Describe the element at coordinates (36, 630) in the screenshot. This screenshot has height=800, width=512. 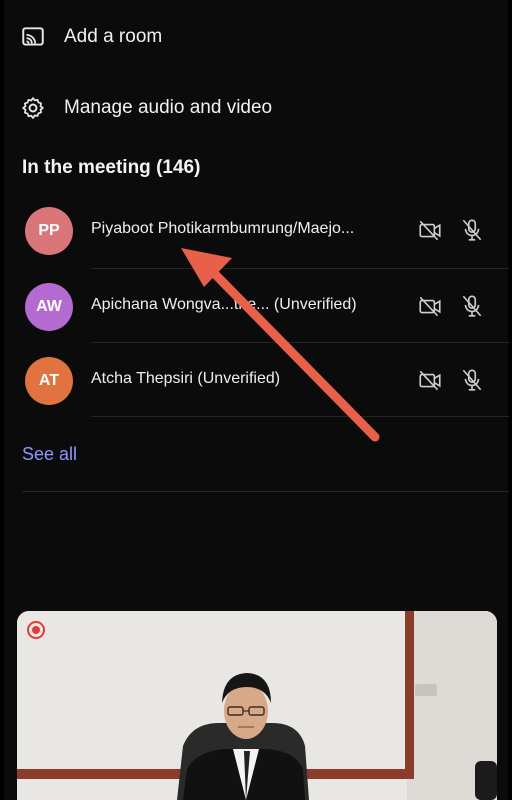
I see `recording-indicator-icon` at that location.